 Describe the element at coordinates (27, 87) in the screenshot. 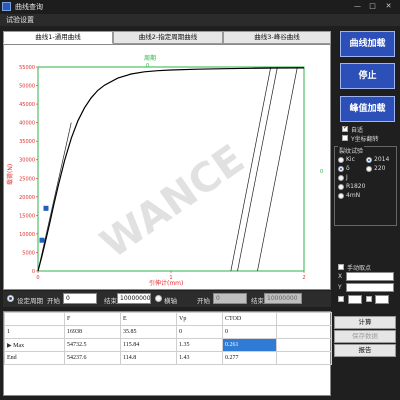

I see `y-tick-label: 50000` at that location.